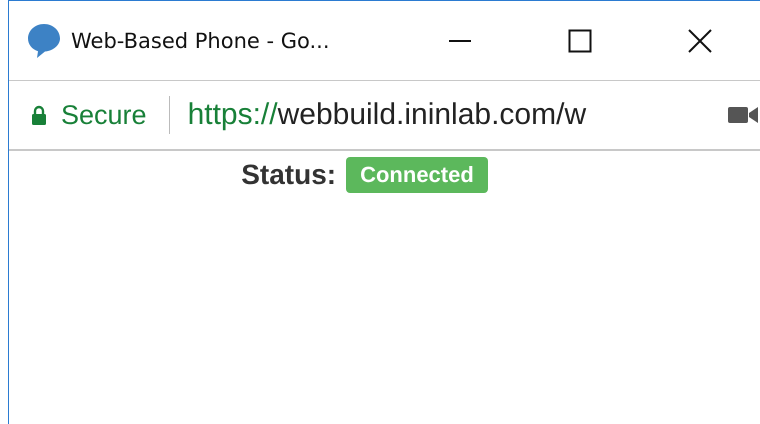 The width and height of the screenshot is (760, 424). Describe the element at coordinates (700, 40) in the screenshot. I see `close-icon` at that location.